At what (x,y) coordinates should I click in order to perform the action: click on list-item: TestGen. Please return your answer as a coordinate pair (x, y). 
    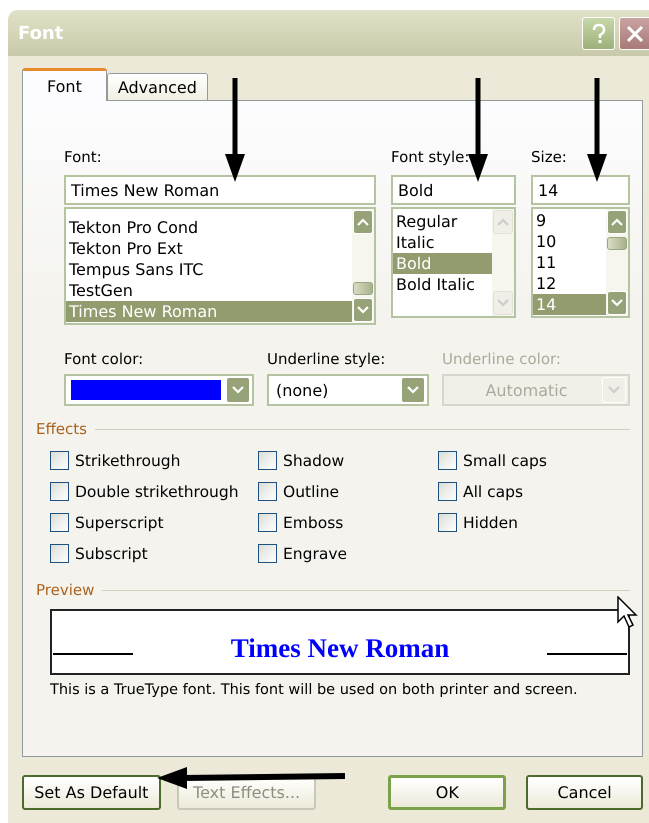
    Looking at the image, I should click on (209, 290).